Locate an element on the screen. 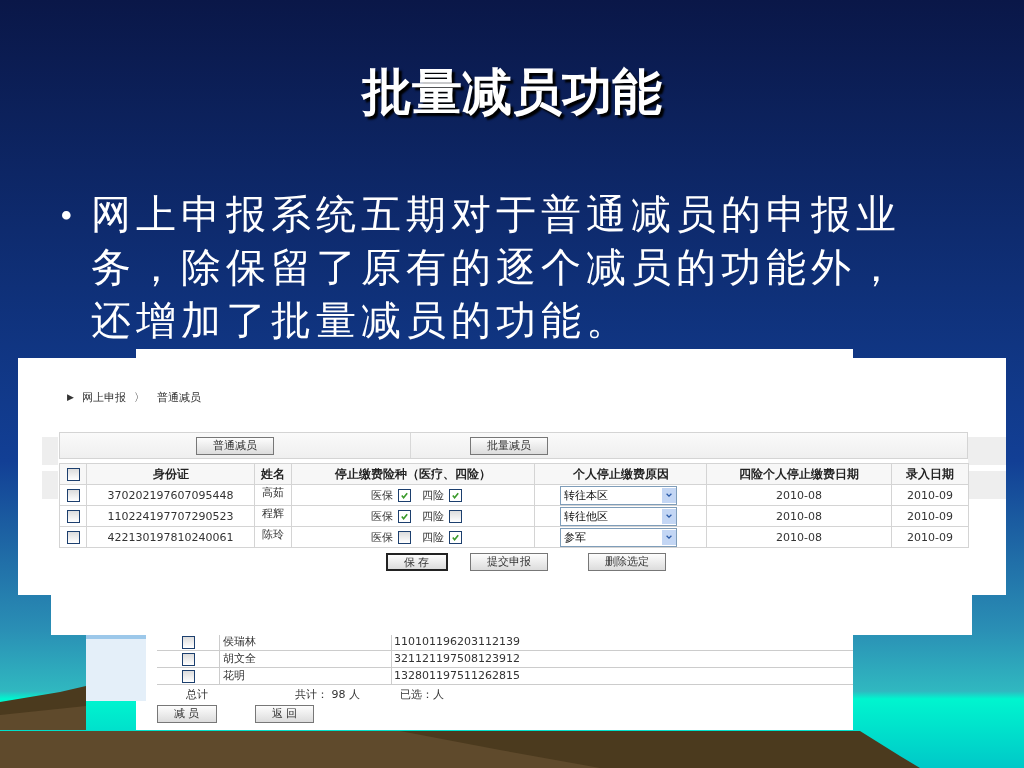  name-cell: 花明 is located at coordinates (305, 676).